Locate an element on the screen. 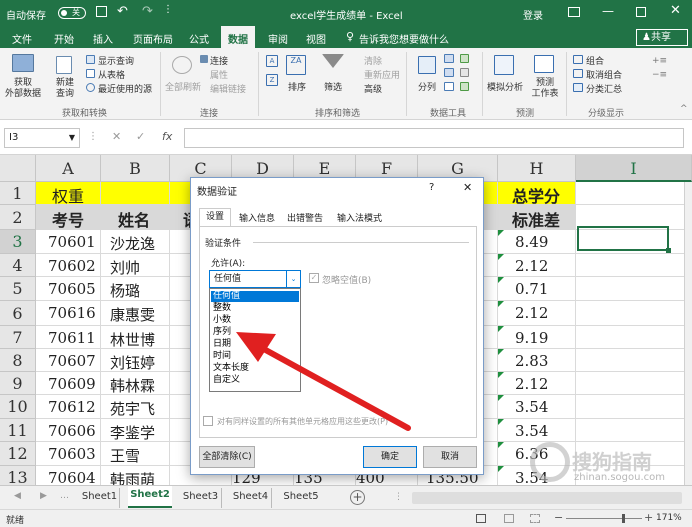 The height and width of the screenshot is (527, 692). share-button: ♟共享 is located at coordinates (662, 37).